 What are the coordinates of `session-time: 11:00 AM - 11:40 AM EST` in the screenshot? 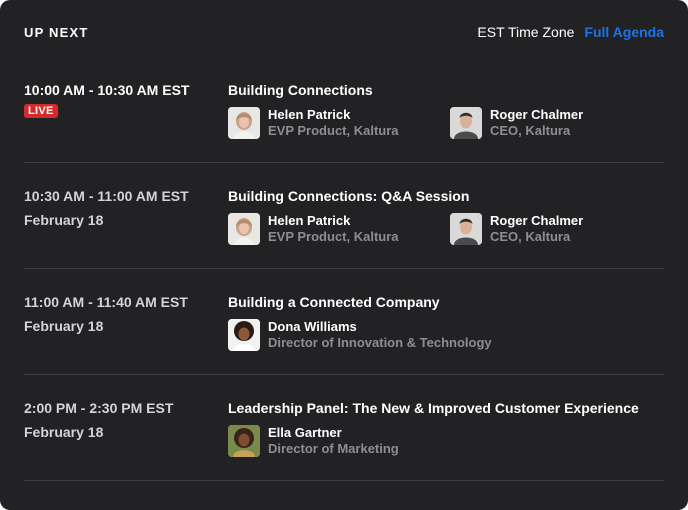 It's located at (106, 302).